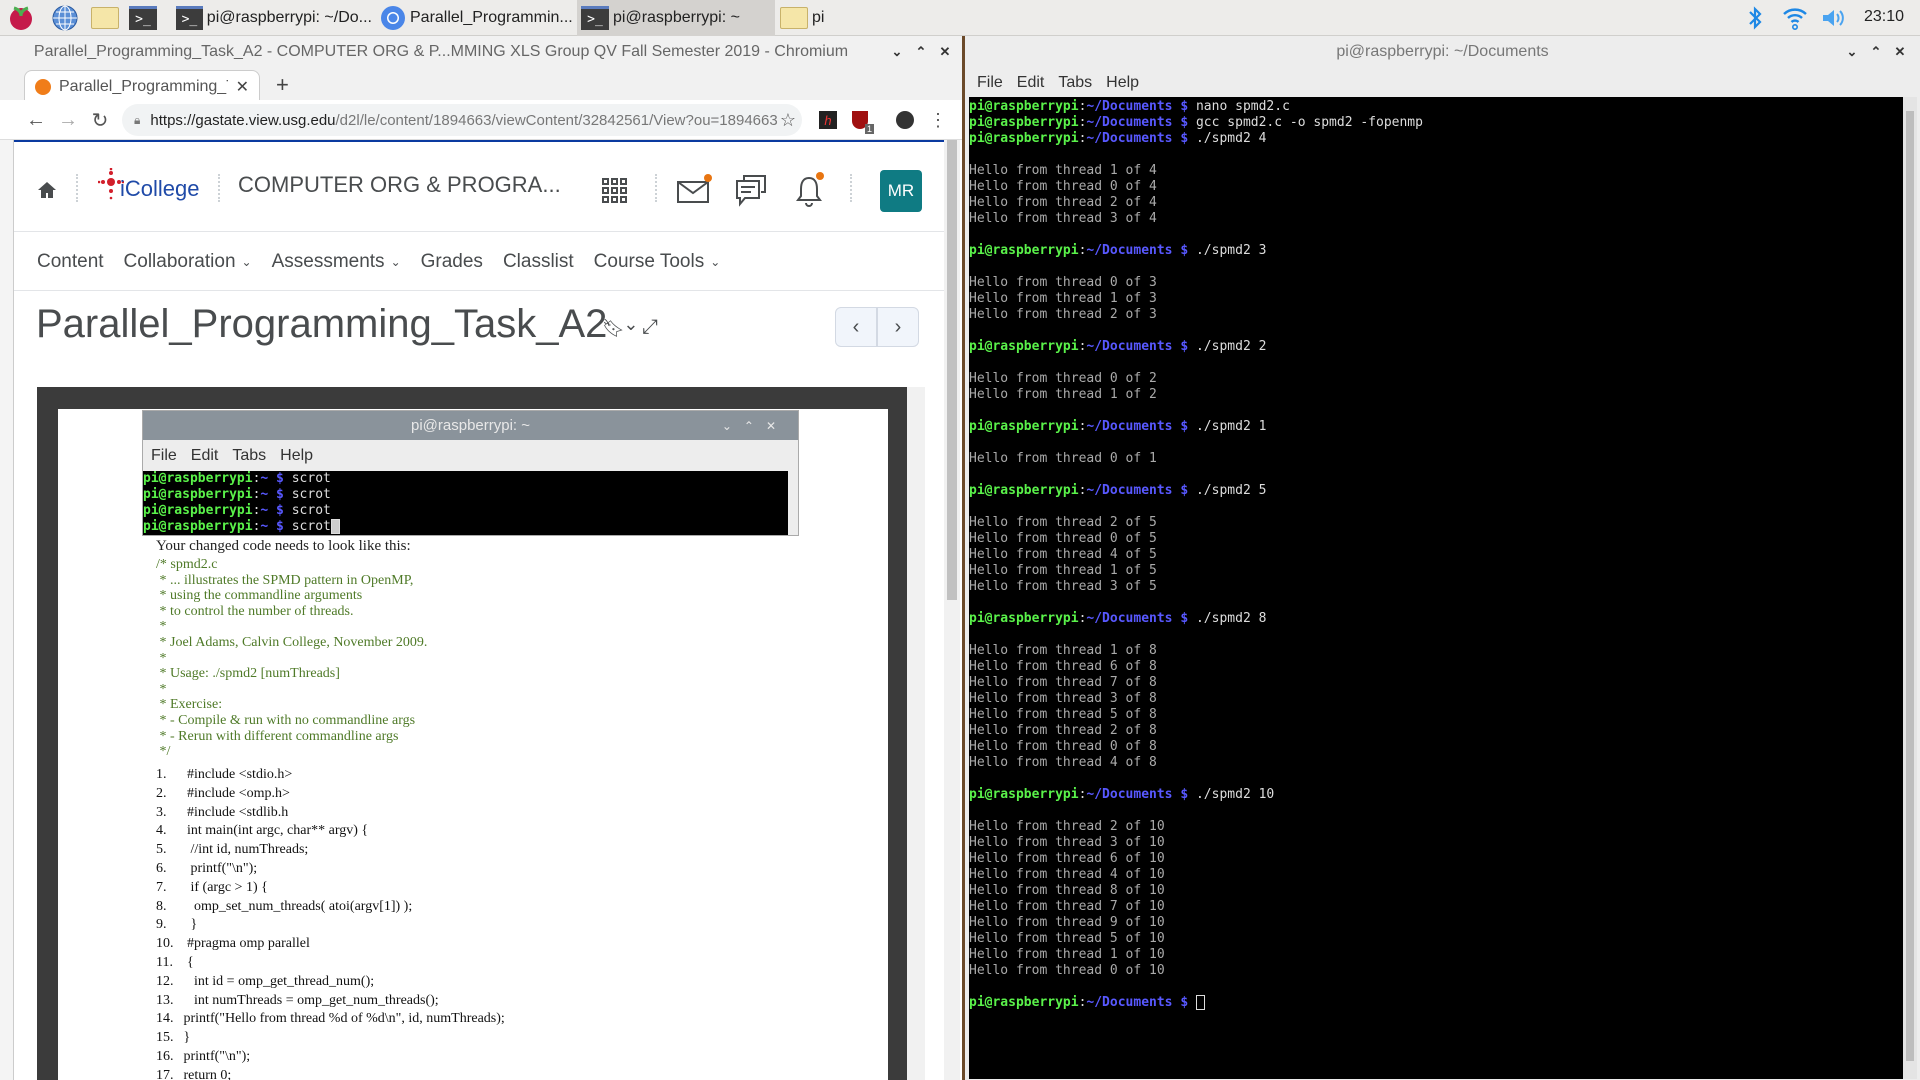 This screenshot has height=1080, width=1920. Describe the element at coordinates (1436, 203) in the screenshot. I see `terminal-line: Hello from thread 2 of 4` at that location.